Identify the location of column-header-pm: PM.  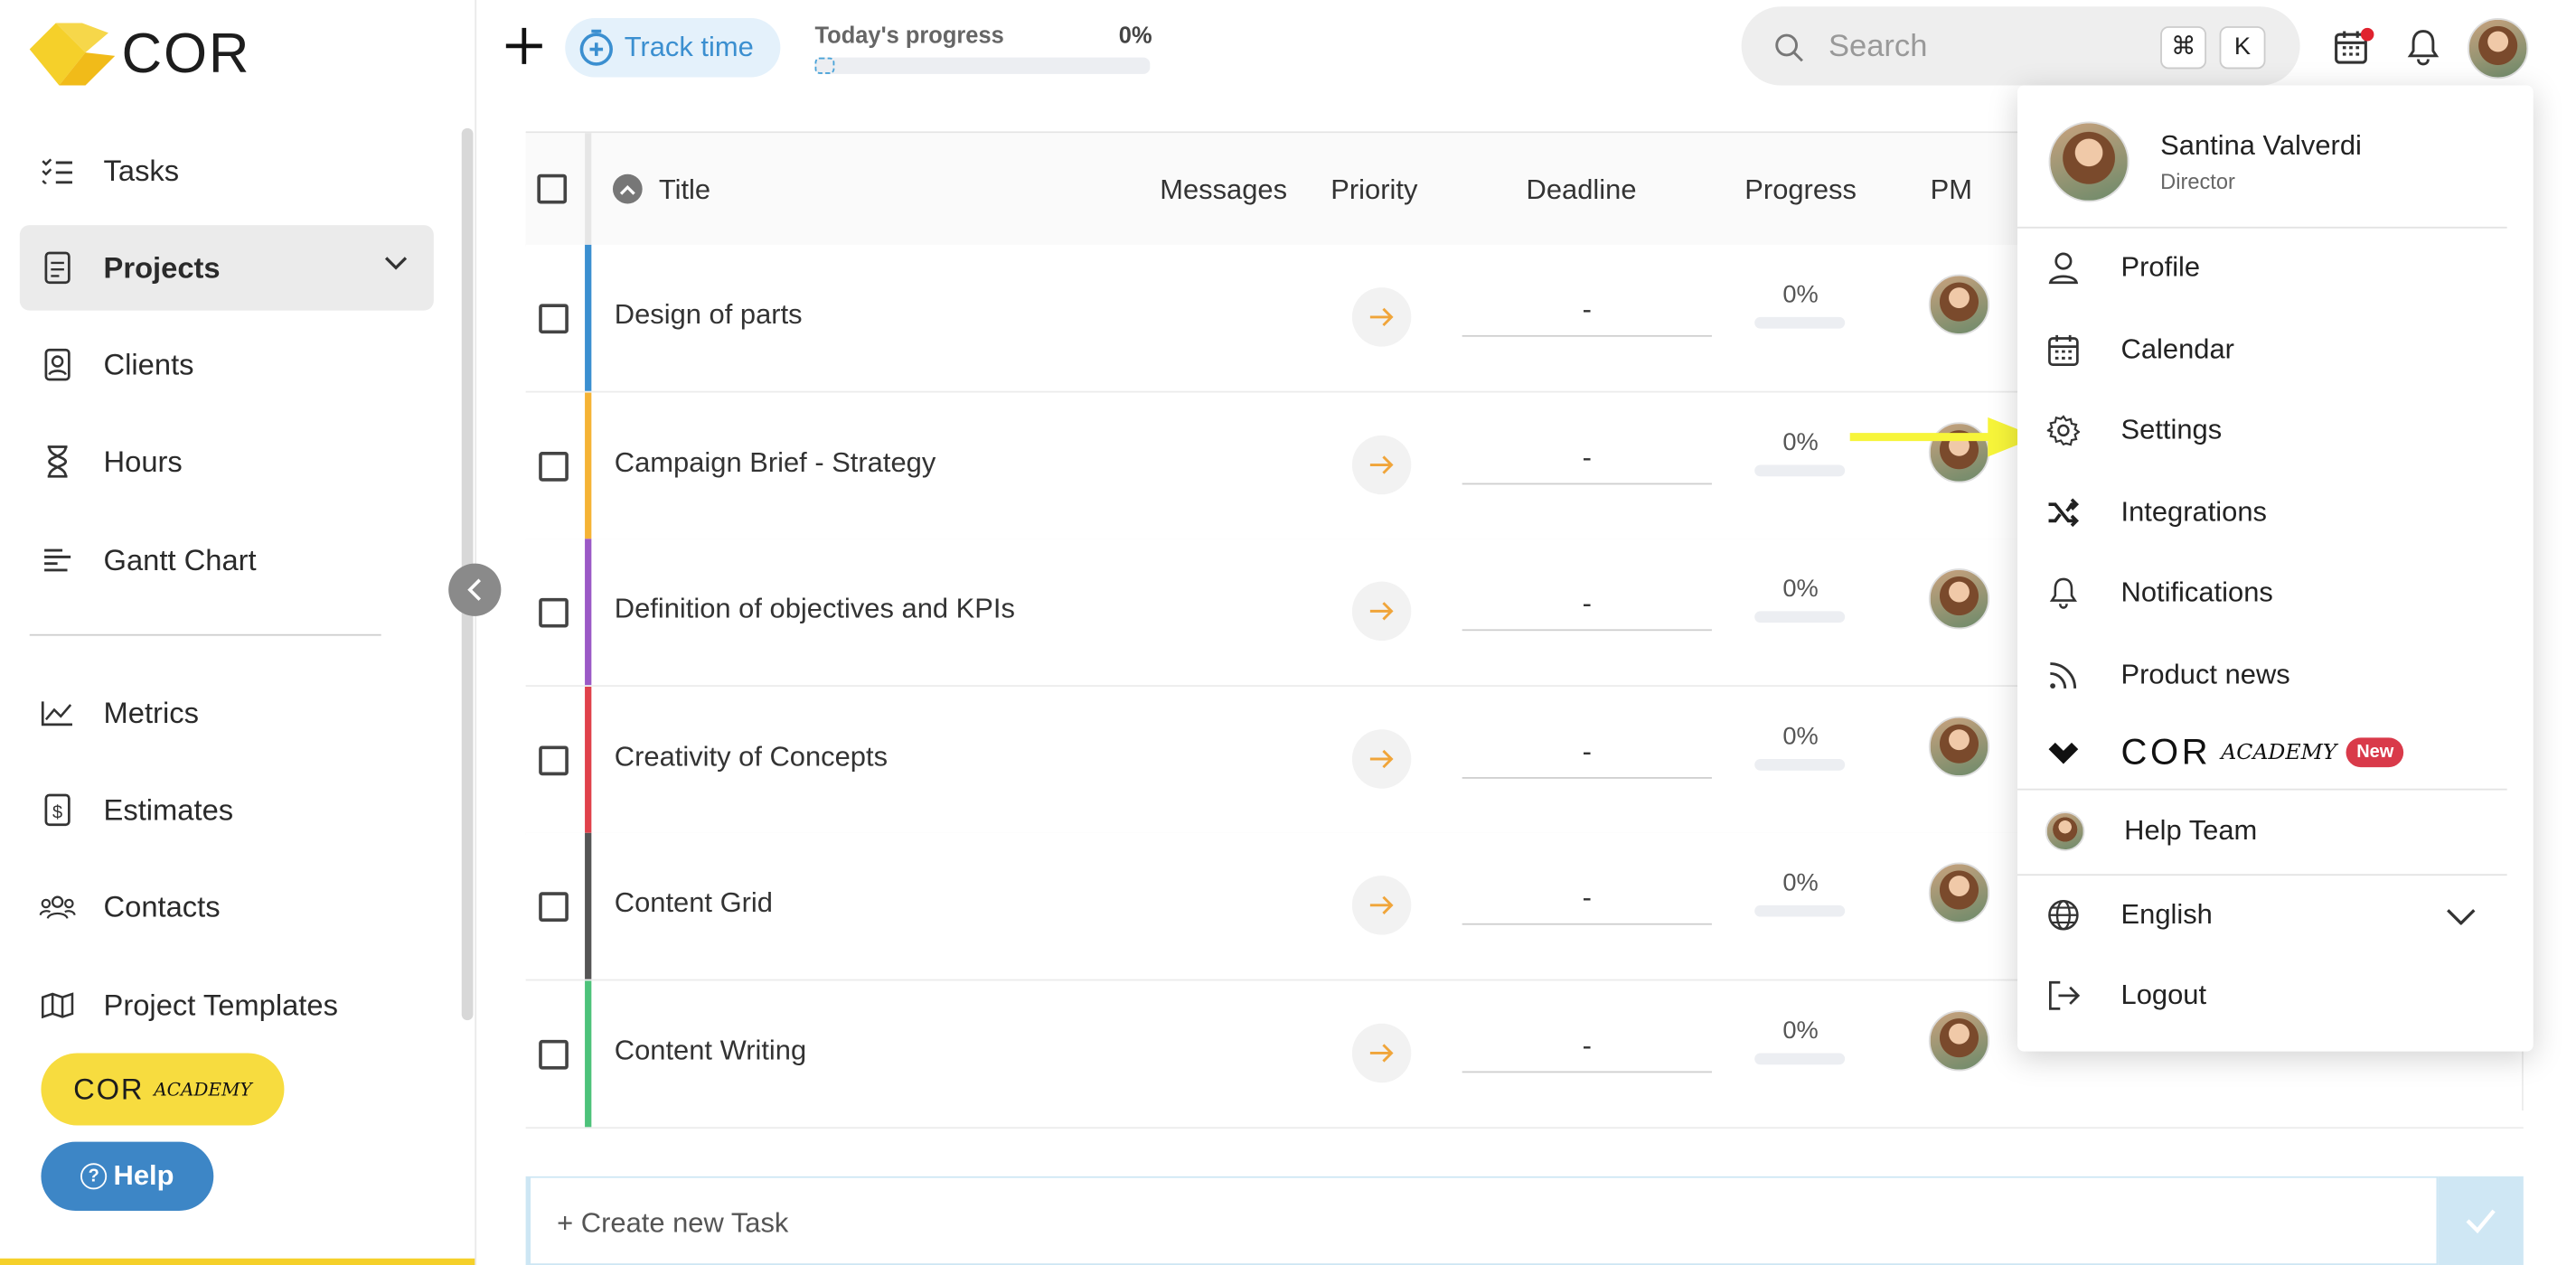
(1951, 191).